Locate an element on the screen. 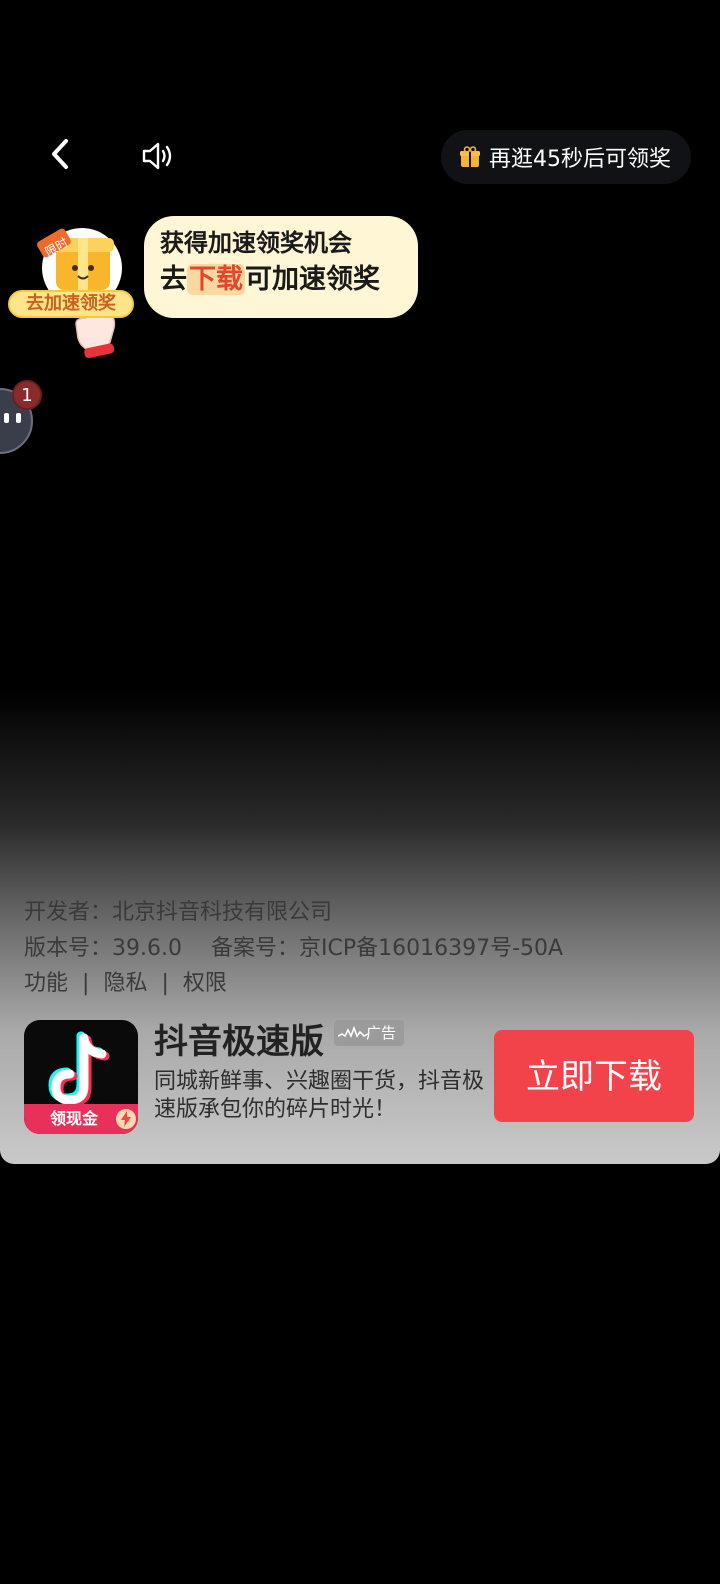 This screenshot has width=720, height=1584. info-links: 功能 | 隐私 | 权限 is located at coordinates (125, 981).